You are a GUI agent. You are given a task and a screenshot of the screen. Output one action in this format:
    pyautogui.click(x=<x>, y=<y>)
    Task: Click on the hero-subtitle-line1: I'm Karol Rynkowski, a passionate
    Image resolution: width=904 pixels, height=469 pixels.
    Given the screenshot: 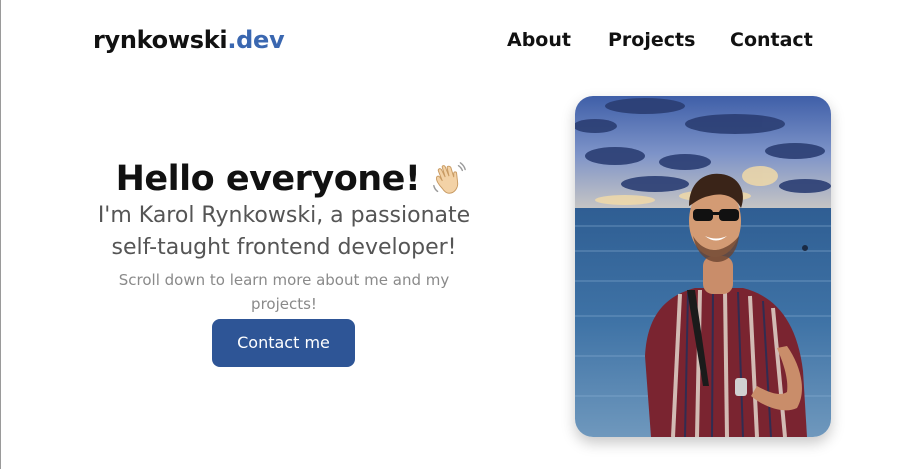 What is the action you would take?
    pyautogui.click(x=284, y=215)
    